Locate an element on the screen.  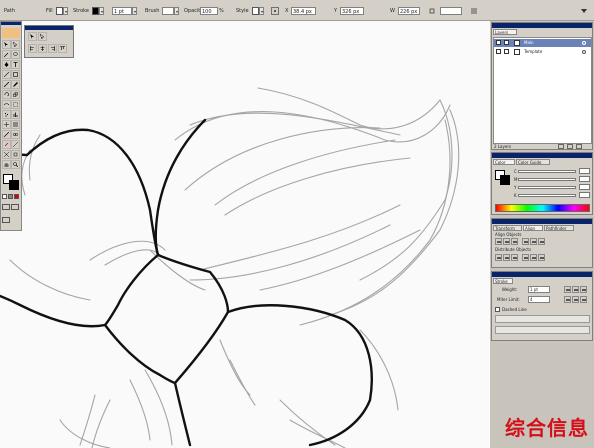
cyan-field is located at coordinates (584, 171).